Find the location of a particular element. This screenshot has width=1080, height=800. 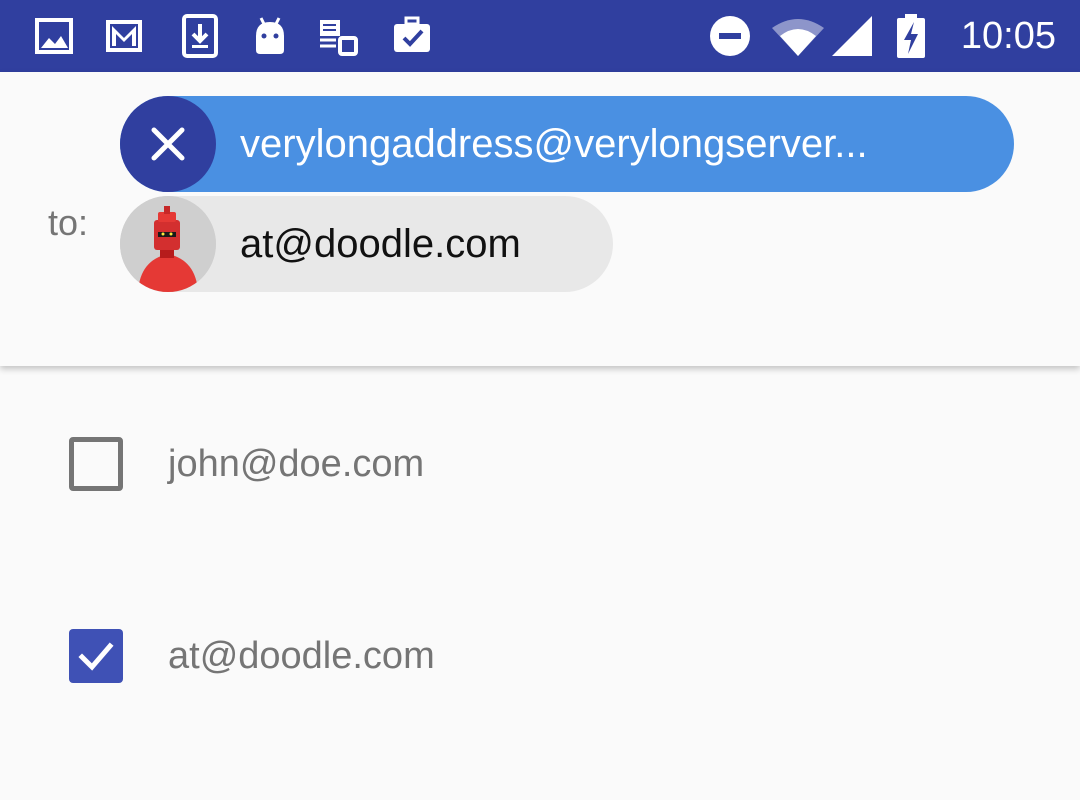

android-icon is located at coordinates (270, 36).